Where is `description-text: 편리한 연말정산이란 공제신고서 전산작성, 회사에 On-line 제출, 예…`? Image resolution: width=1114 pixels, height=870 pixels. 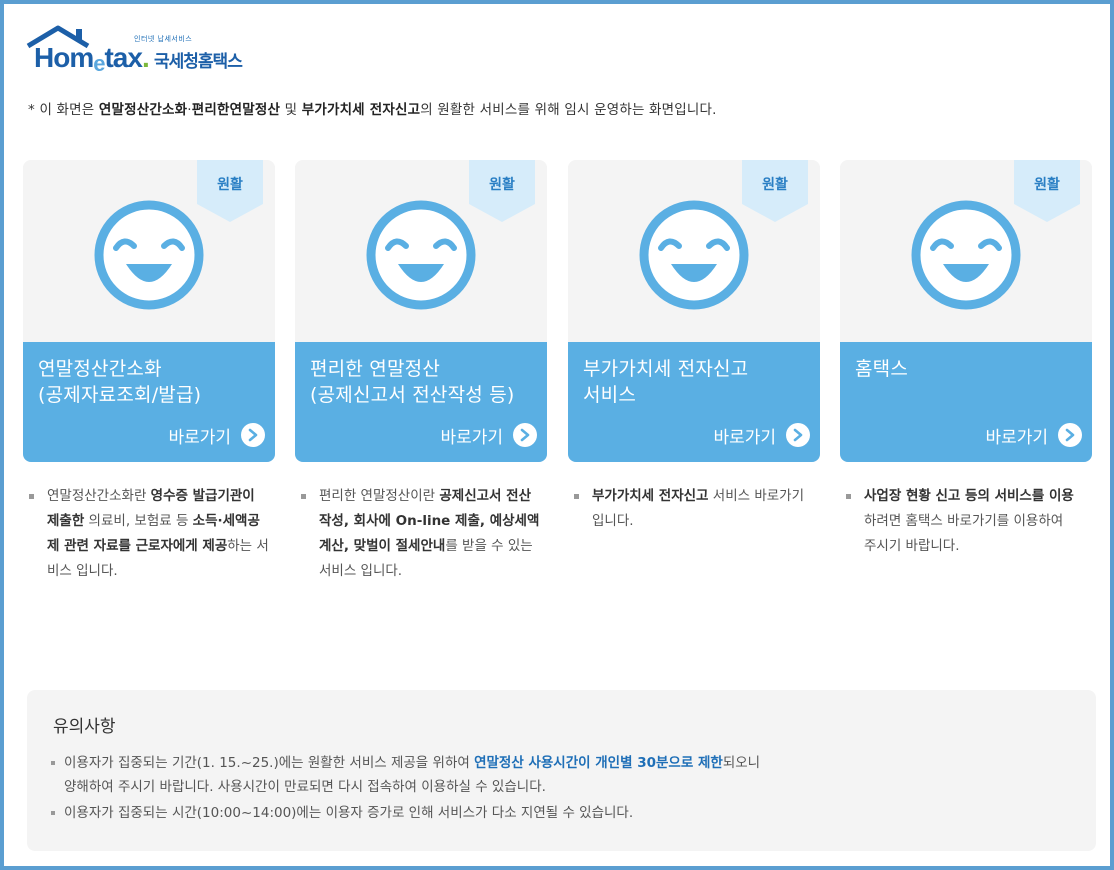 description-text: 편리한 연말정산이란 공제신고서 전산작성, 회사에 On-line 제출, 예… is located at coordinates (429, 533).